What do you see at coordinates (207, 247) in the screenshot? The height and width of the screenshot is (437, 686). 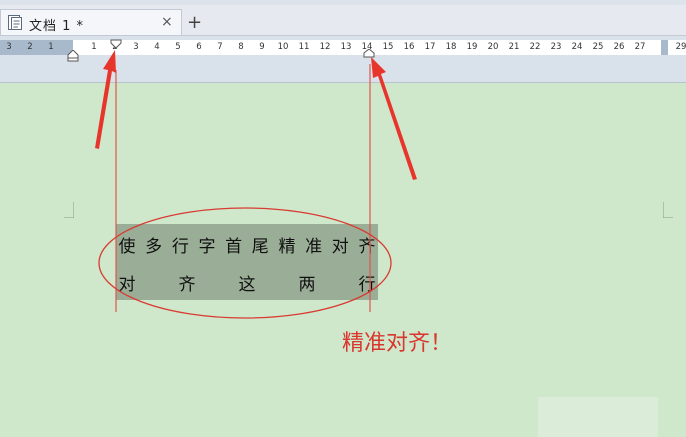 I see `character: 字` at bounding box center [207, 247].